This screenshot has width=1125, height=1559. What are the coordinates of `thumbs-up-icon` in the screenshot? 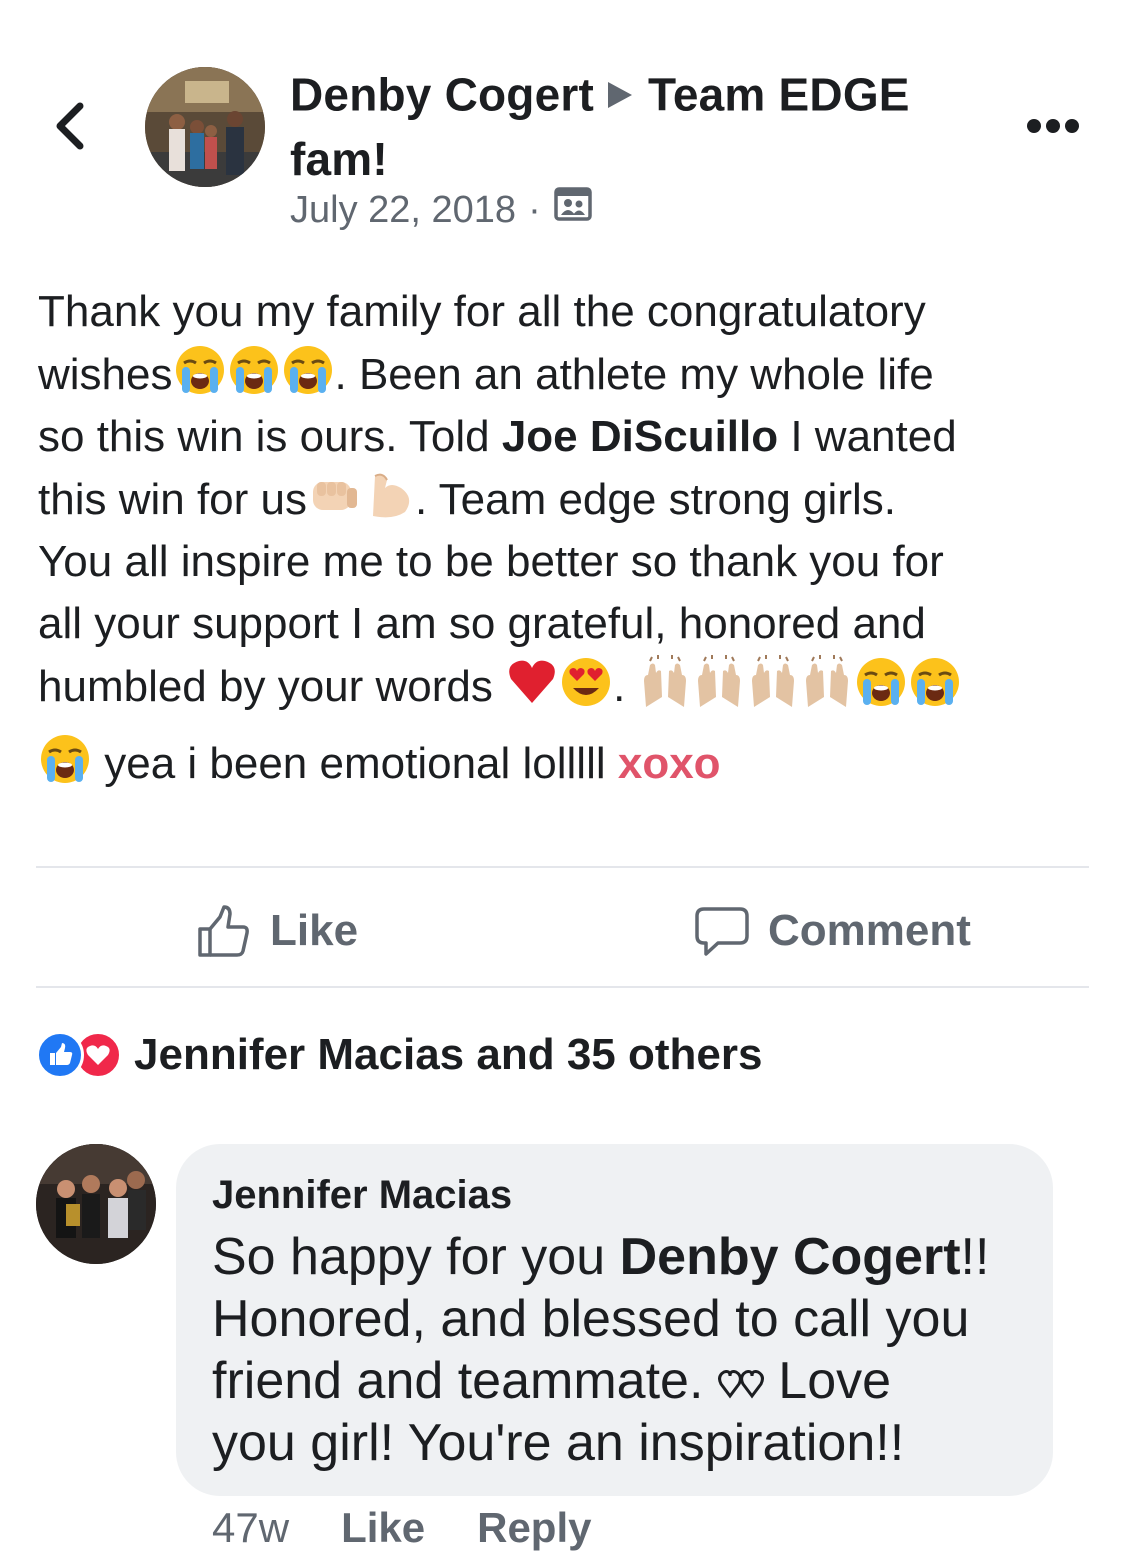 It's located at (223, 931).